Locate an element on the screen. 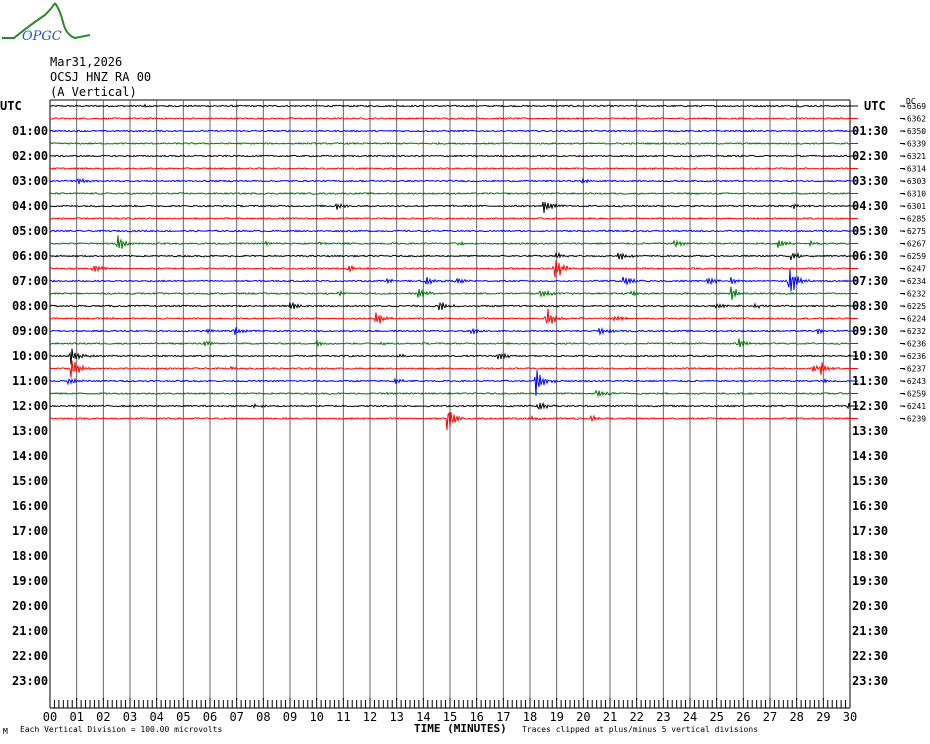  right-time-label: 23:30 is located at coordinates (870, 681).